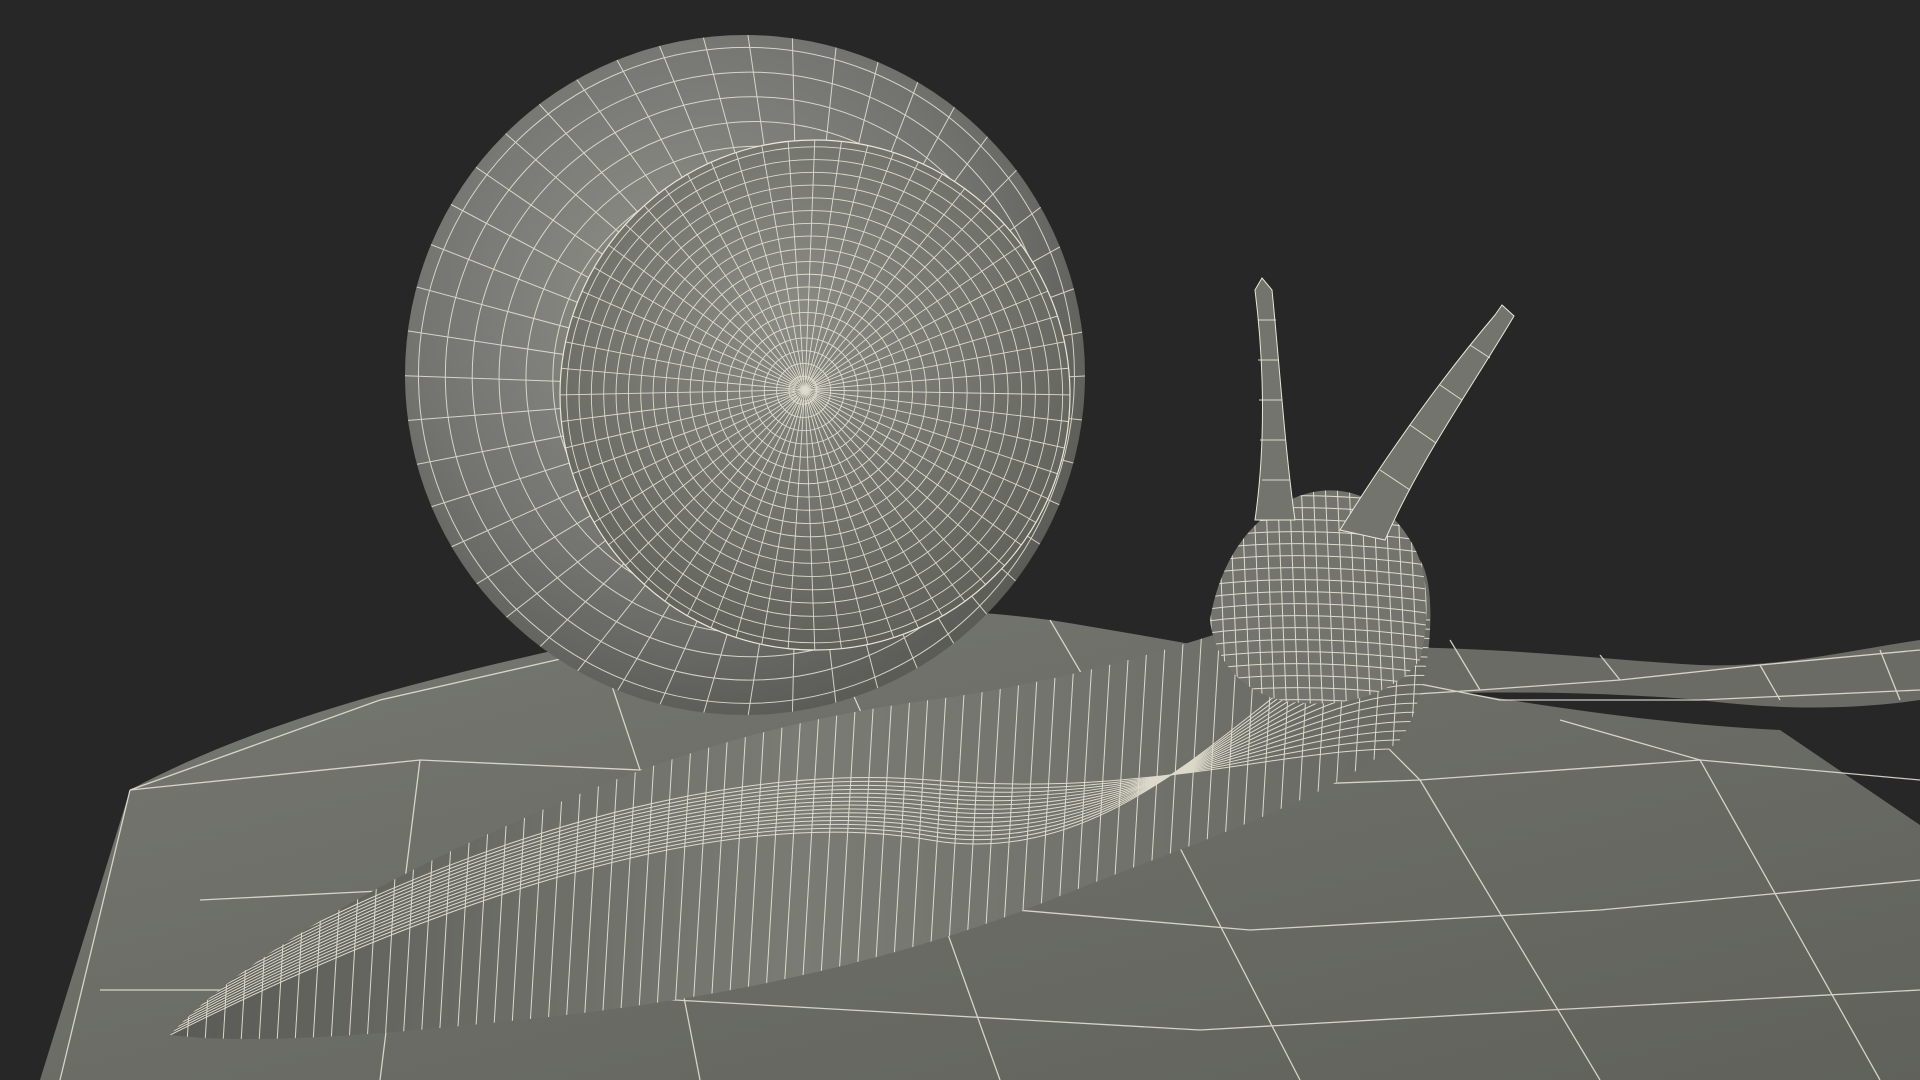 Image resolution: width=1920 pixels, height=1080 pixels. What do you see at coordinates (1275, 399) in the screenshot?
I see `left-tentacle` at bounding box center [1275, 399].